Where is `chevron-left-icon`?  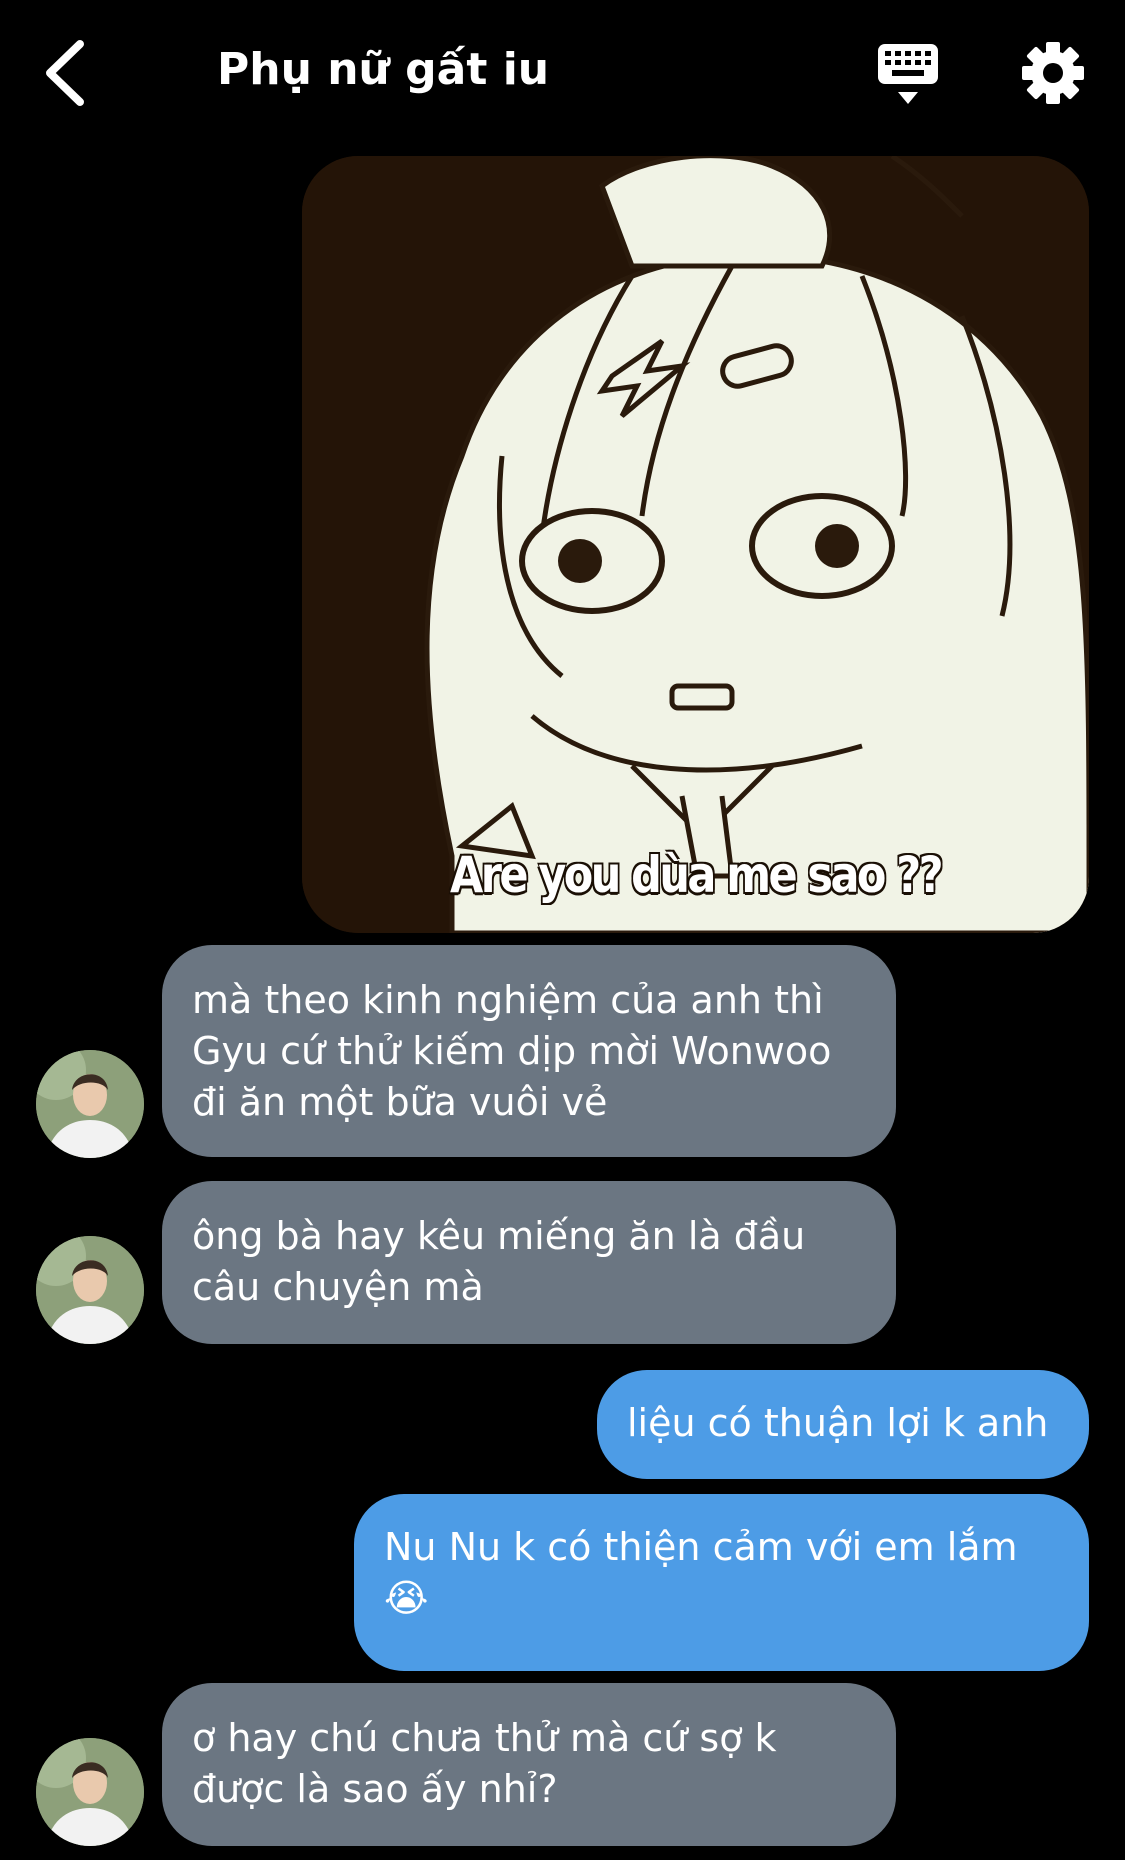 chevron-left-icon is located at coordinates (65, 73).